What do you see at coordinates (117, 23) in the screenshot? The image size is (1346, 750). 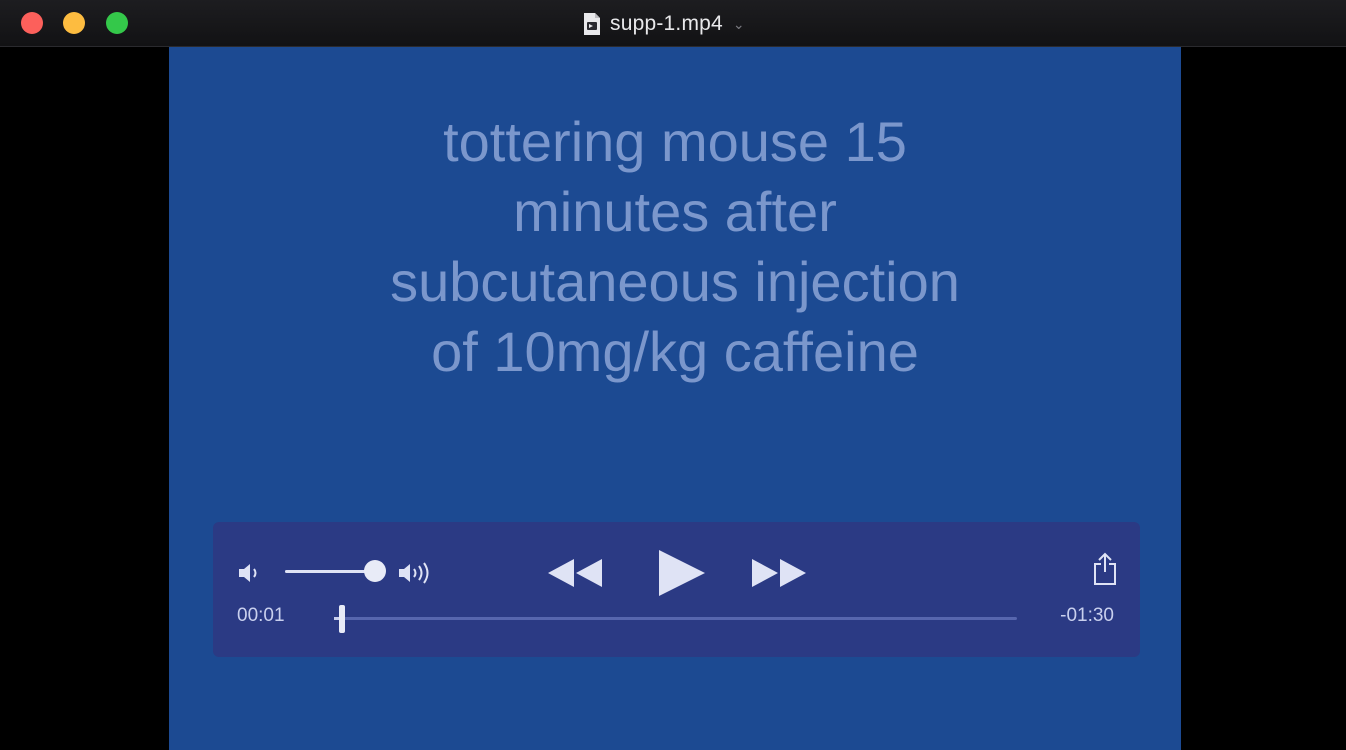 I see `zoom-icon` at bounding box center [117, 23].